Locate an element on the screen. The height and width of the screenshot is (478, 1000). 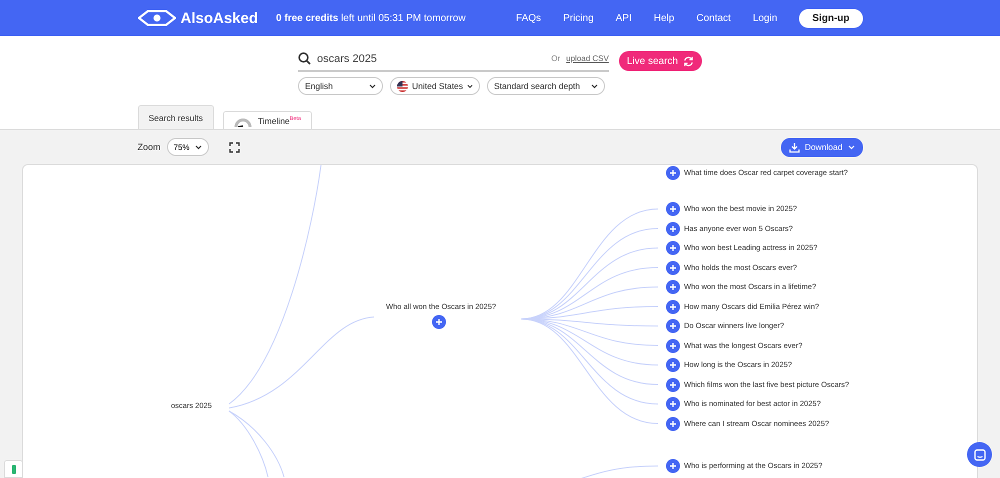
download-button: Download is located at coordinates (821, 147).